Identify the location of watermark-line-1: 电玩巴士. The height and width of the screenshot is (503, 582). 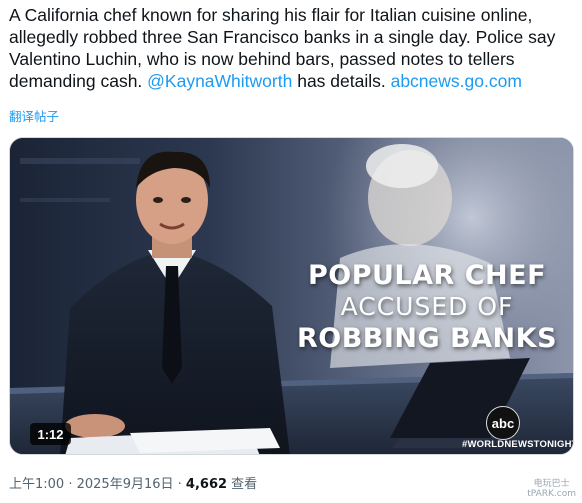
(551, 484).